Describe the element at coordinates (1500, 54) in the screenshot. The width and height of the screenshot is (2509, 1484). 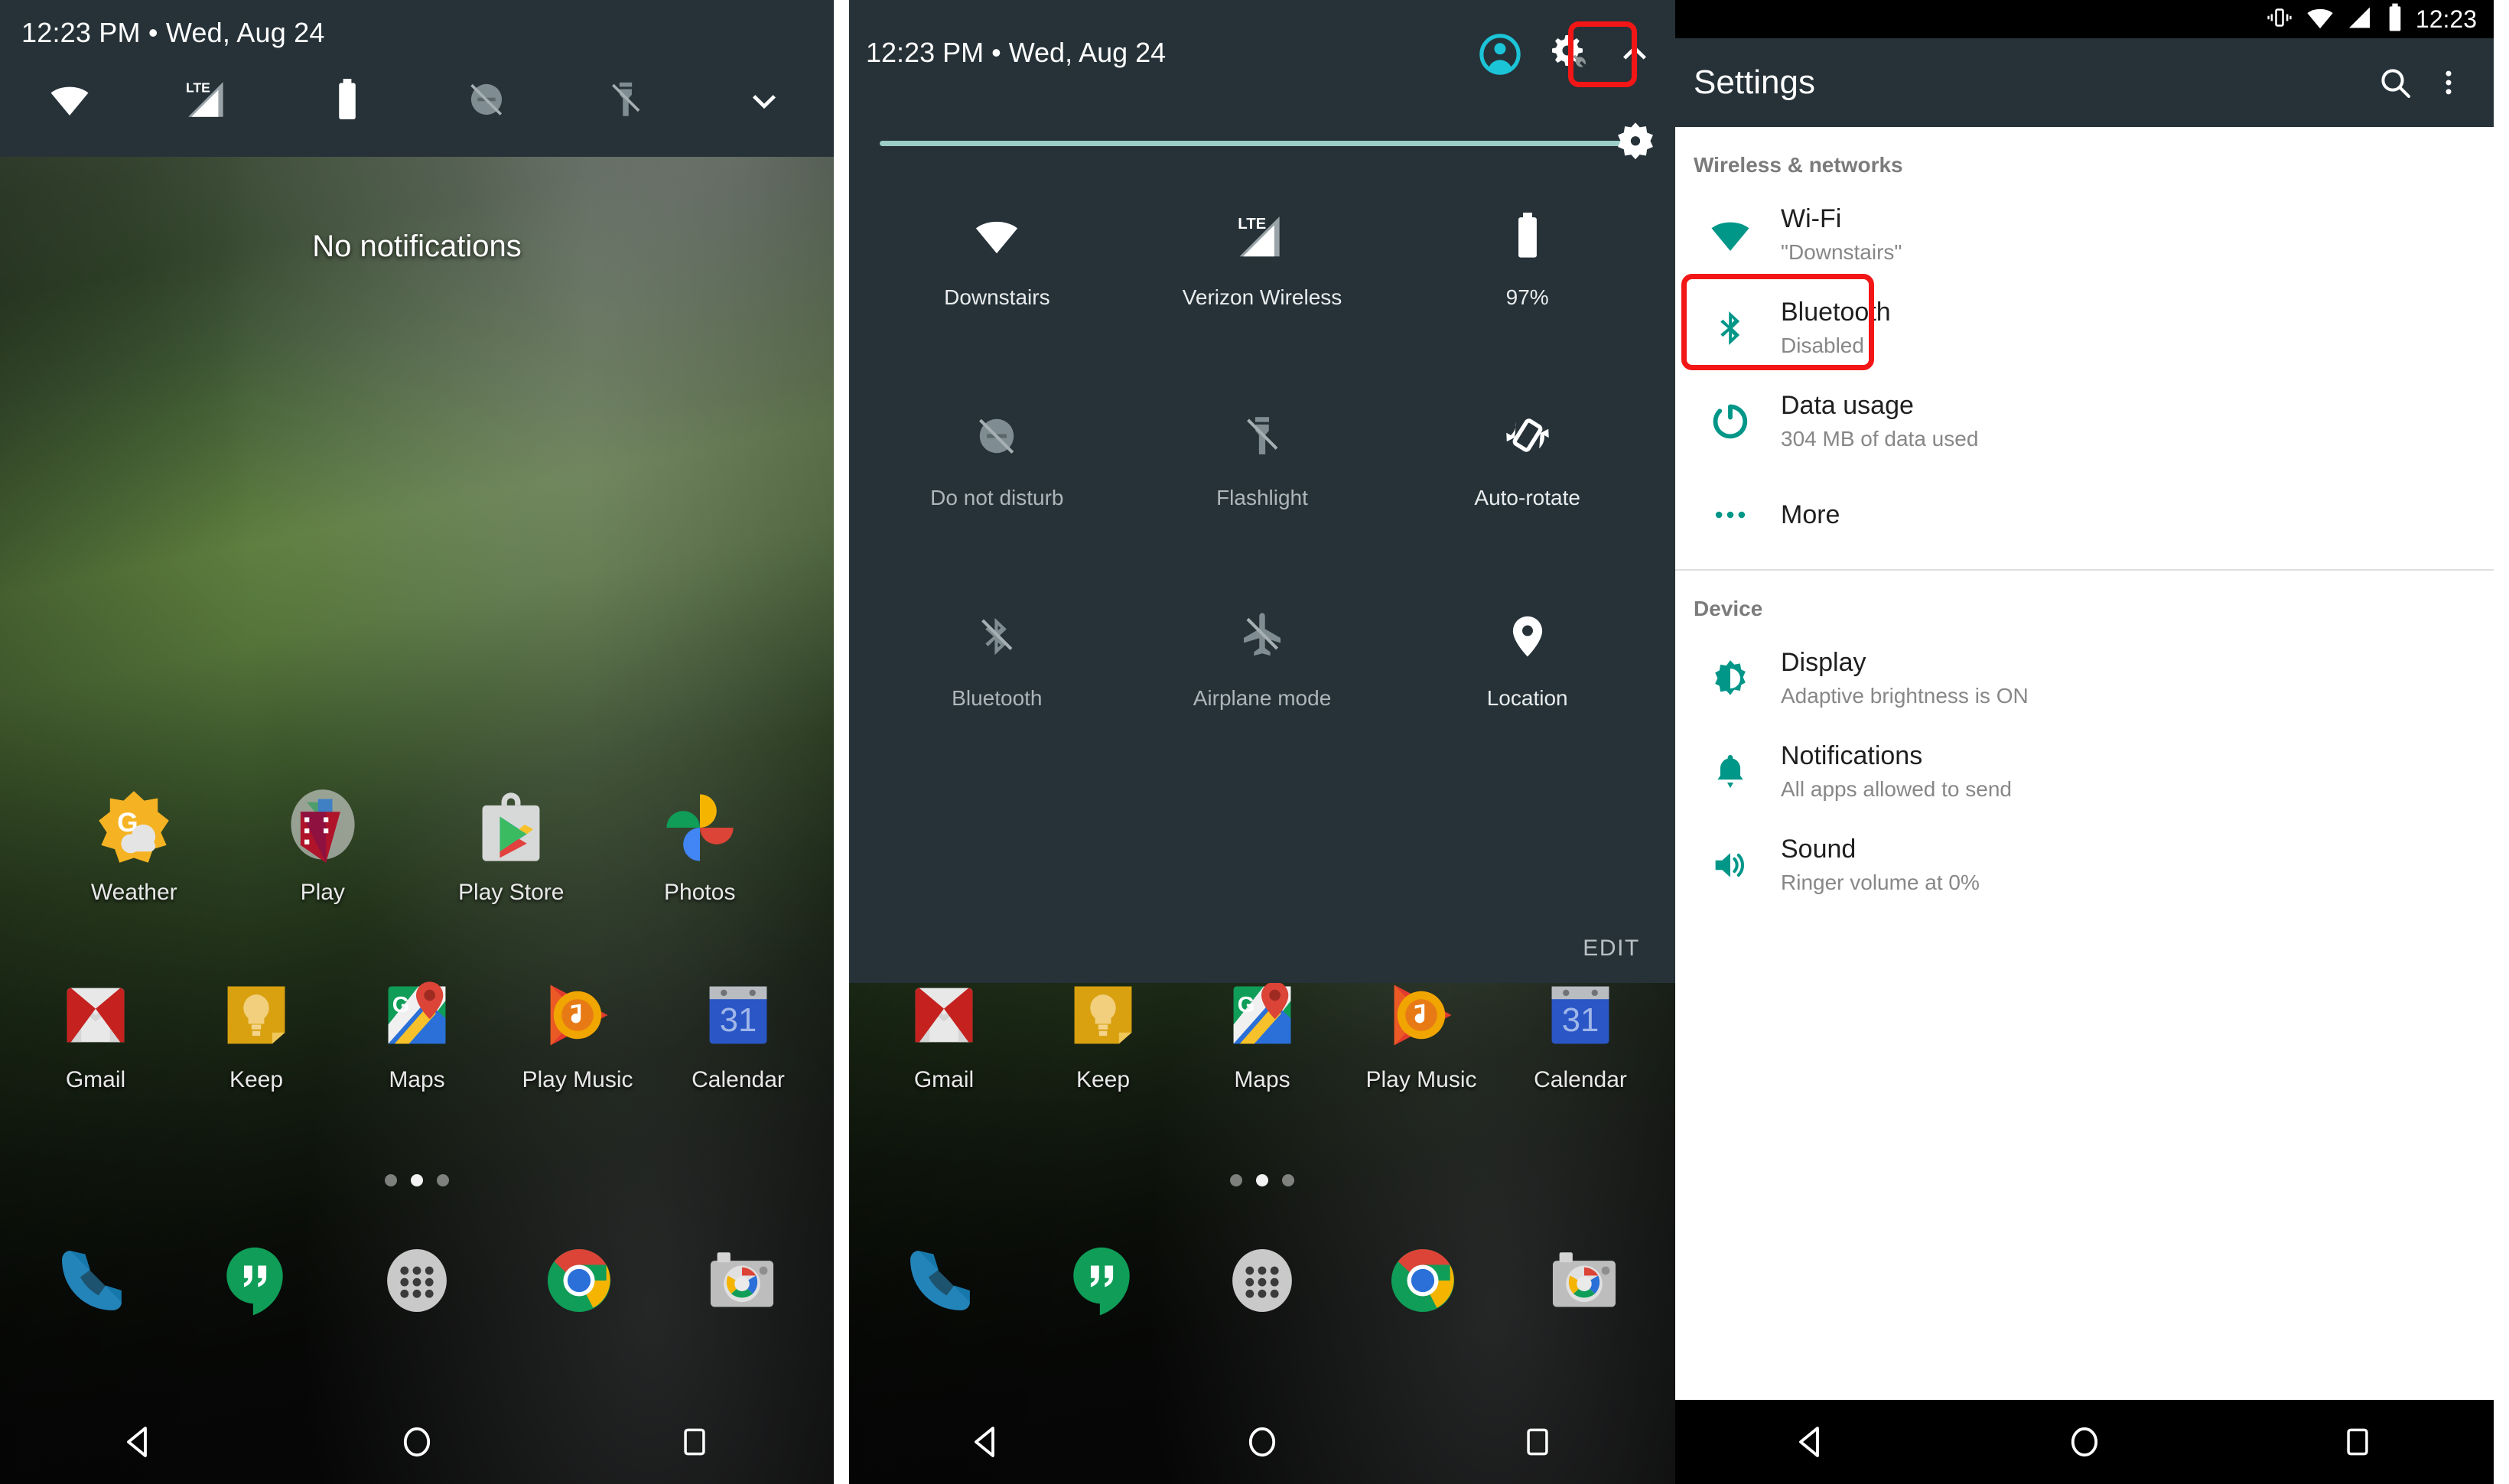
I see `user-avatar-icon` at that location.